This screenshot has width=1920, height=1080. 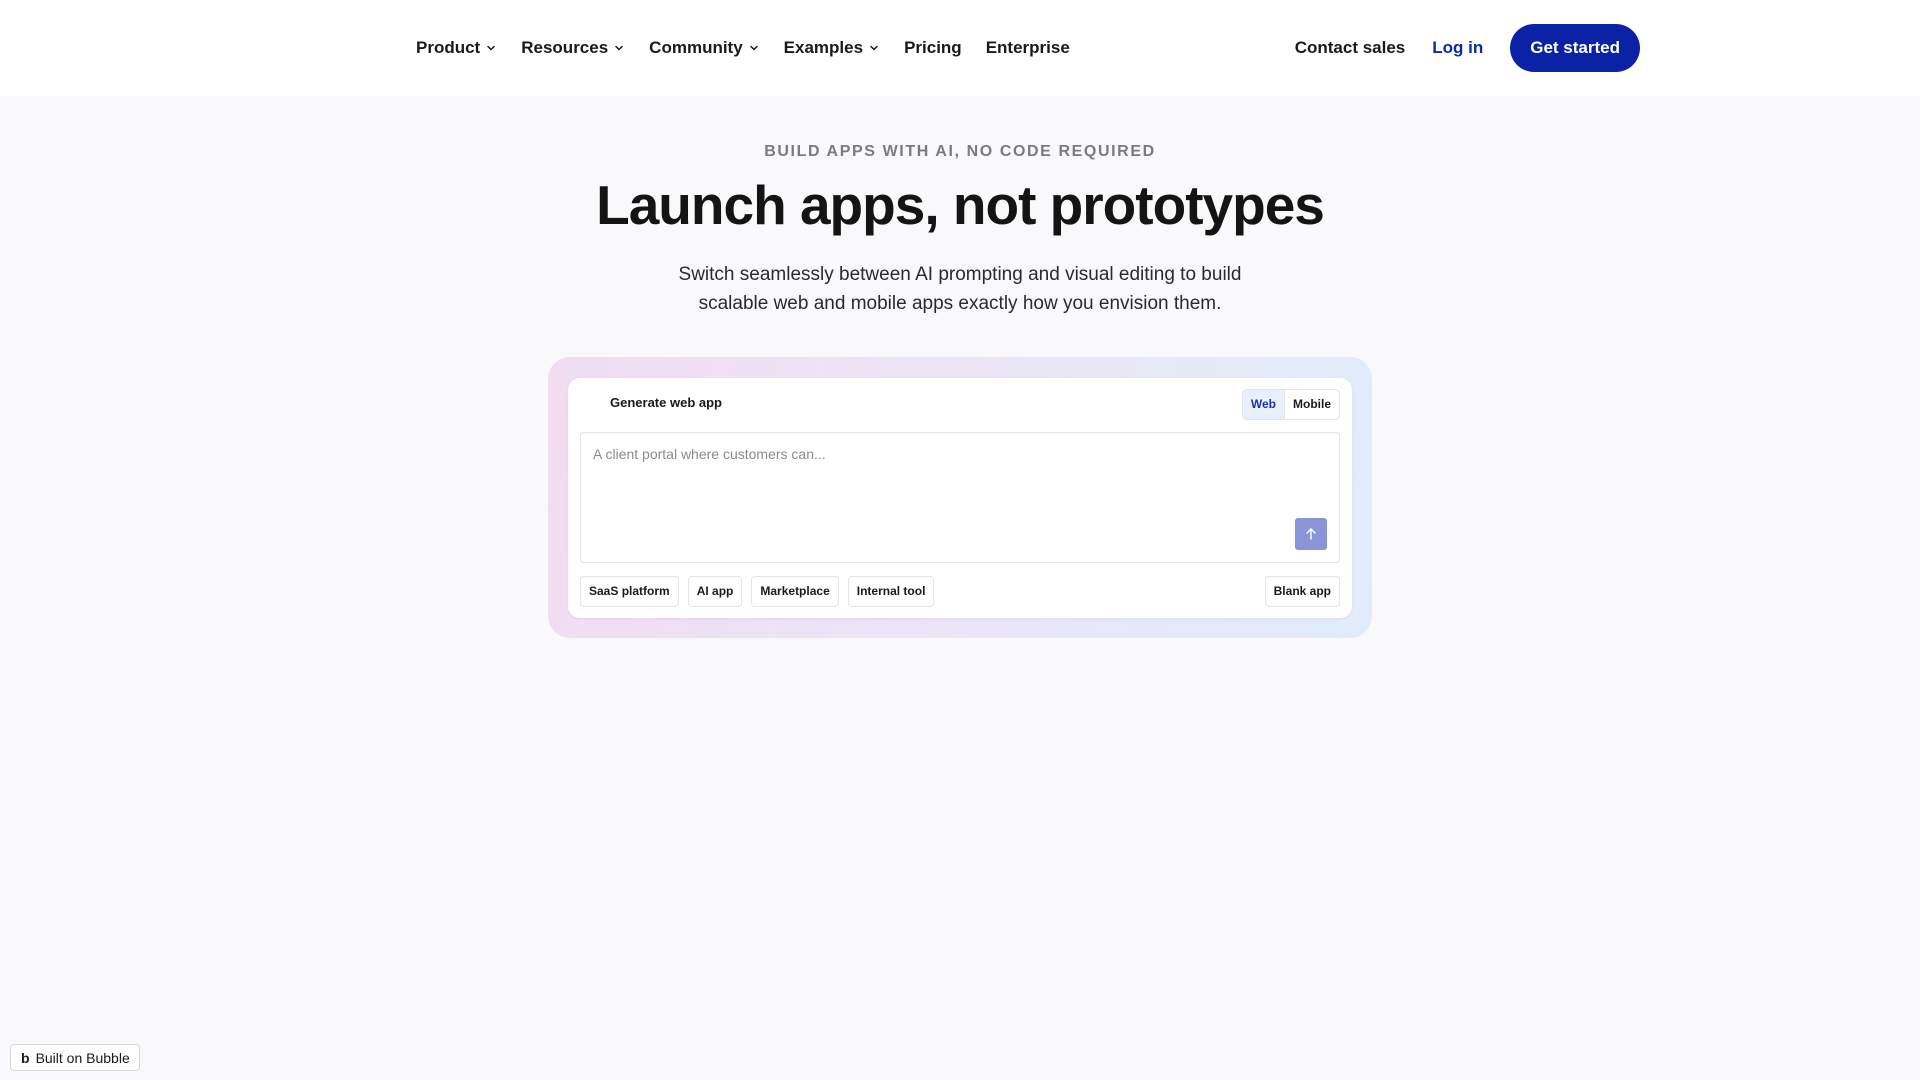 What do you see at coordinates (960, 151) in the screenshot?
I see `hero-eyebrow: BUILD APPS WITH AI, NO CODE REQUIRED` at bounding box center [960, 151].